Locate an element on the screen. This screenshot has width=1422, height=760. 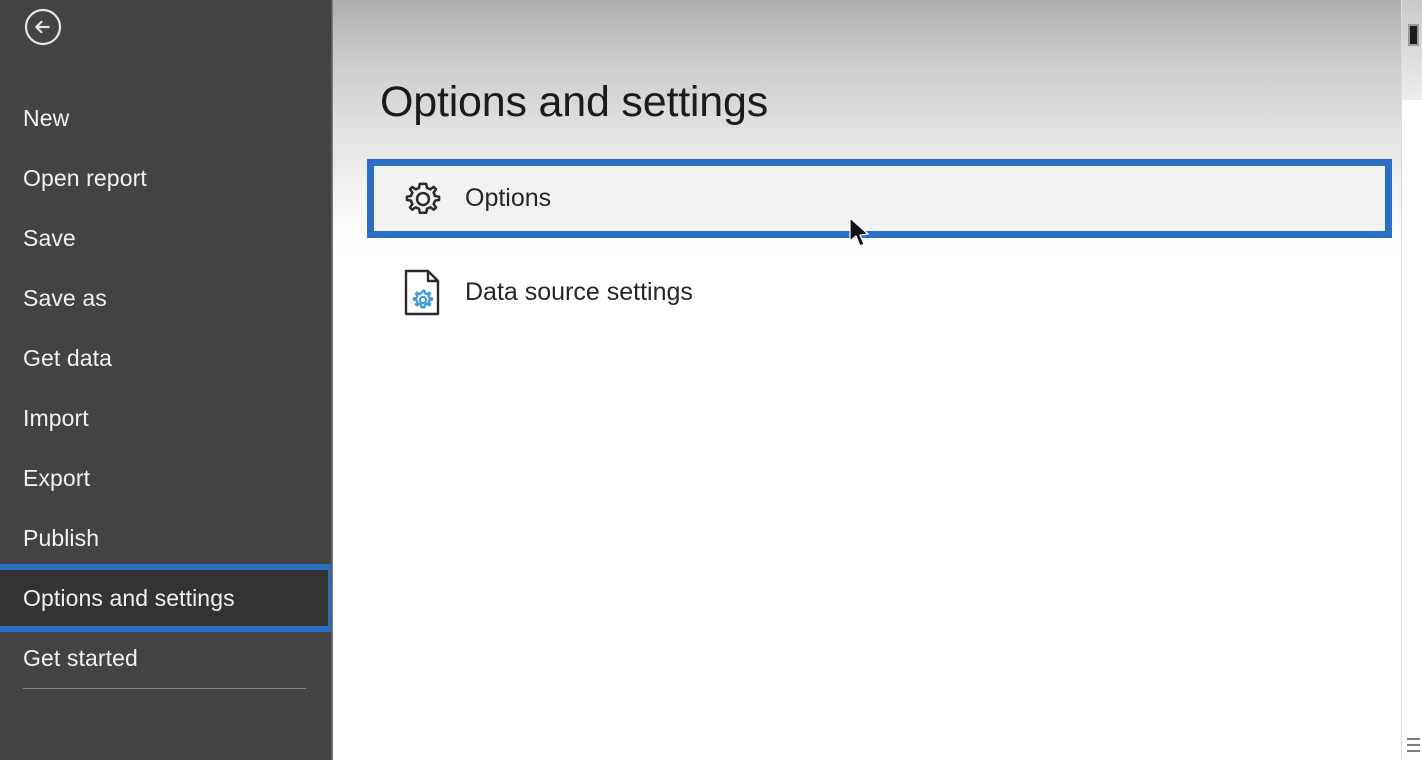
sidebar-divider is located at coordinates (164, 688).